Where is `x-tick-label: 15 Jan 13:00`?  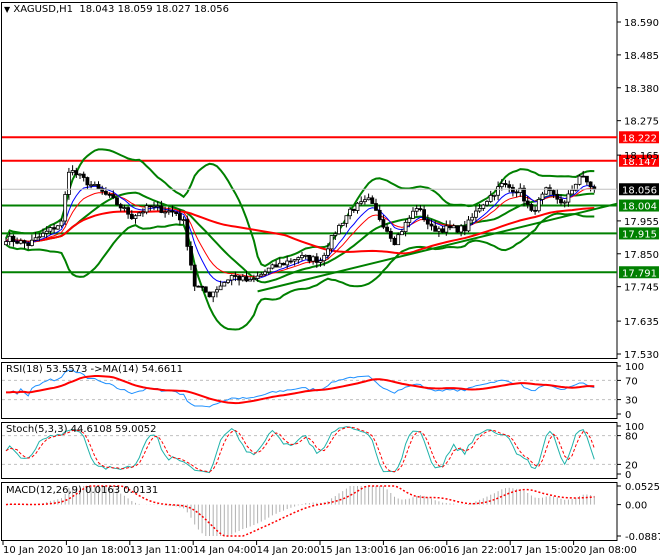
x-tick-label: 15 Jan 13:00 is located at coordinates (351, 550).